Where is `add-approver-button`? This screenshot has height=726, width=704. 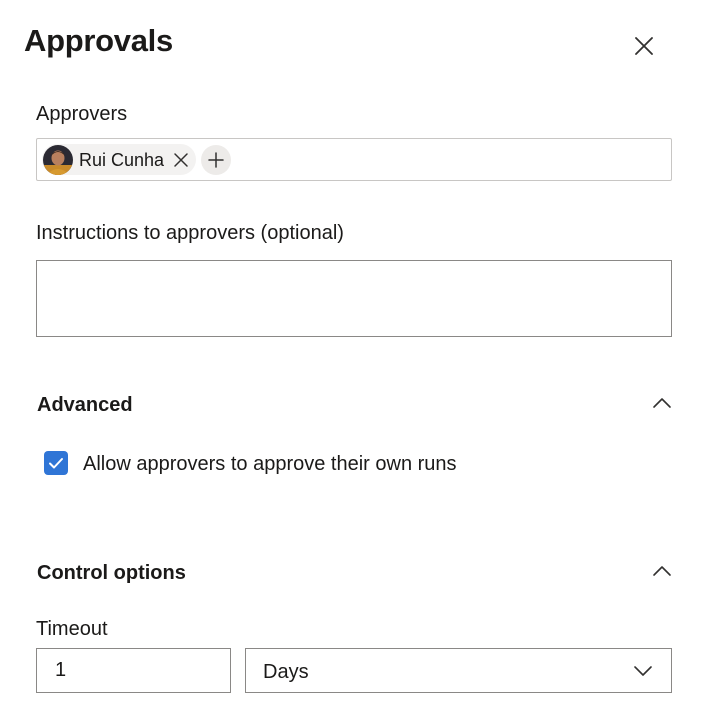
add-approver-button is located at coordinates (216, 160).